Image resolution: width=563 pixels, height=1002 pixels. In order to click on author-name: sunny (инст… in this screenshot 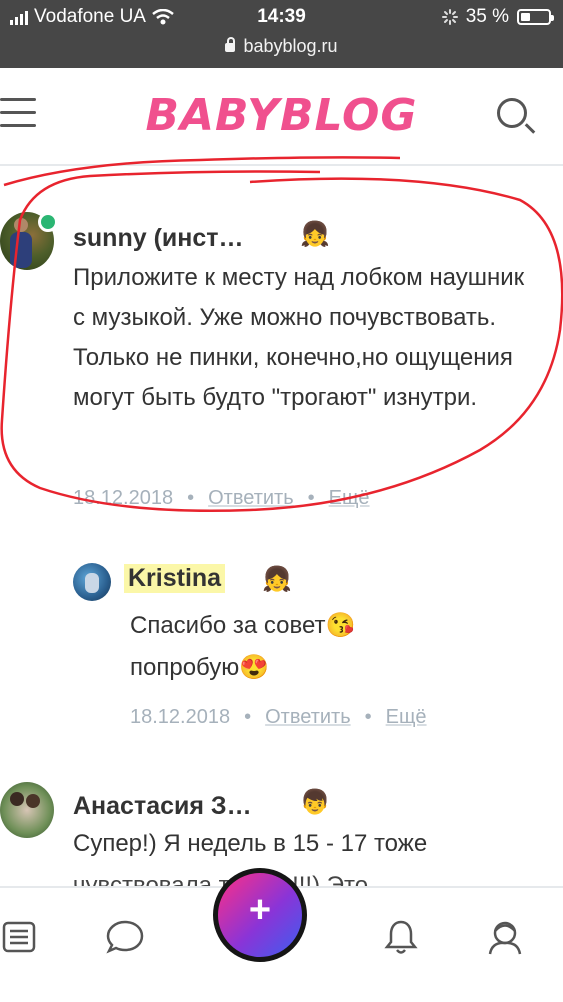, I will do `click(158, 238)`.